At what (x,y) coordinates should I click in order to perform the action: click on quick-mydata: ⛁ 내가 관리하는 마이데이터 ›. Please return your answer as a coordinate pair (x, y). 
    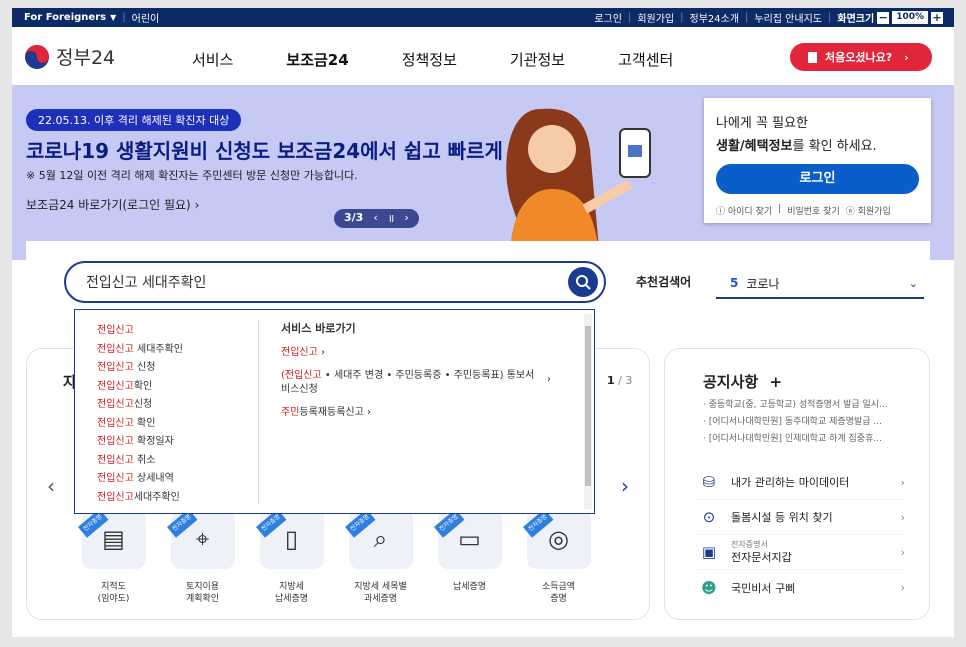
    Looking at the image, I should click on (800, 482).